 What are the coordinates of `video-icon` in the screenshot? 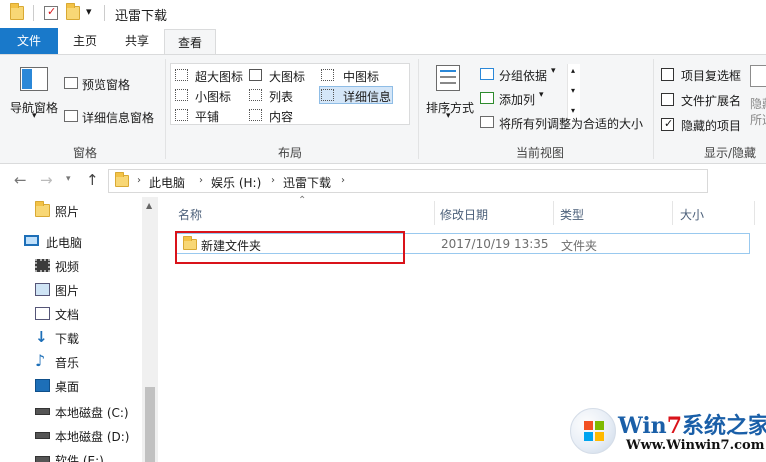 It's located at (42, 265).